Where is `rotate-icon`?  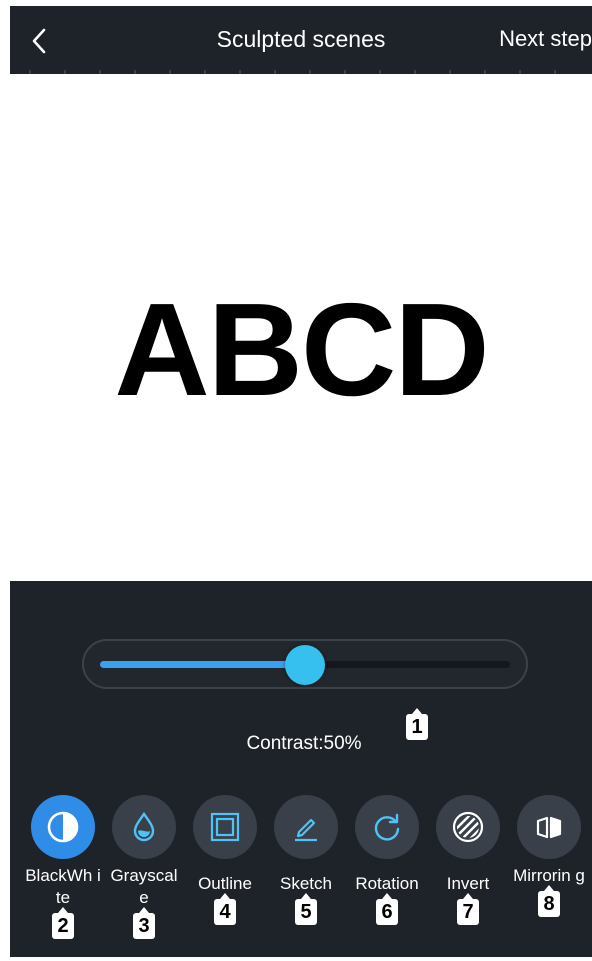 rotate-icon is located at coordinates (387, 827).